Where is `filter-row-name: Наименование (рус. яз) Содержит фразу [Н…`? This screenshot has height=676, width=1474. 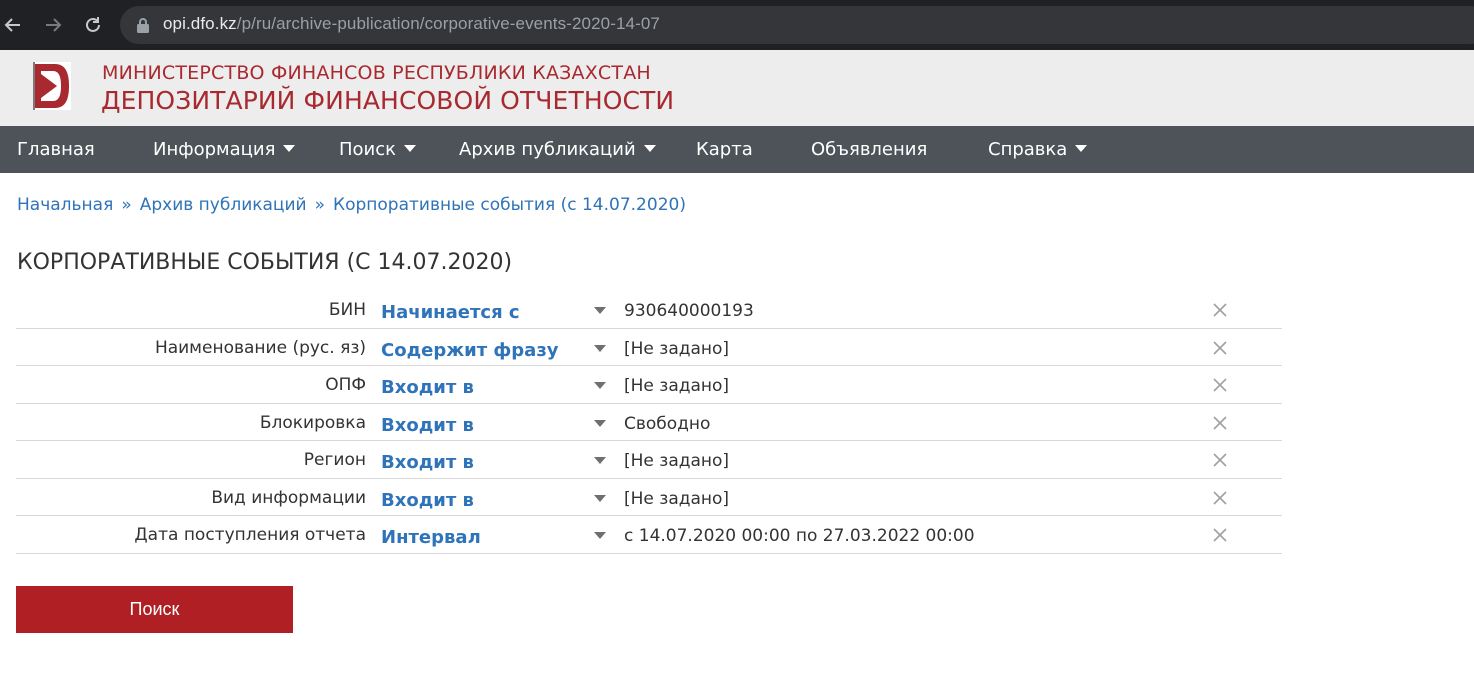
filter-row-name: Наименование (рус. яз) Содержит фразу [Н… is located at coordinates (649, 347).